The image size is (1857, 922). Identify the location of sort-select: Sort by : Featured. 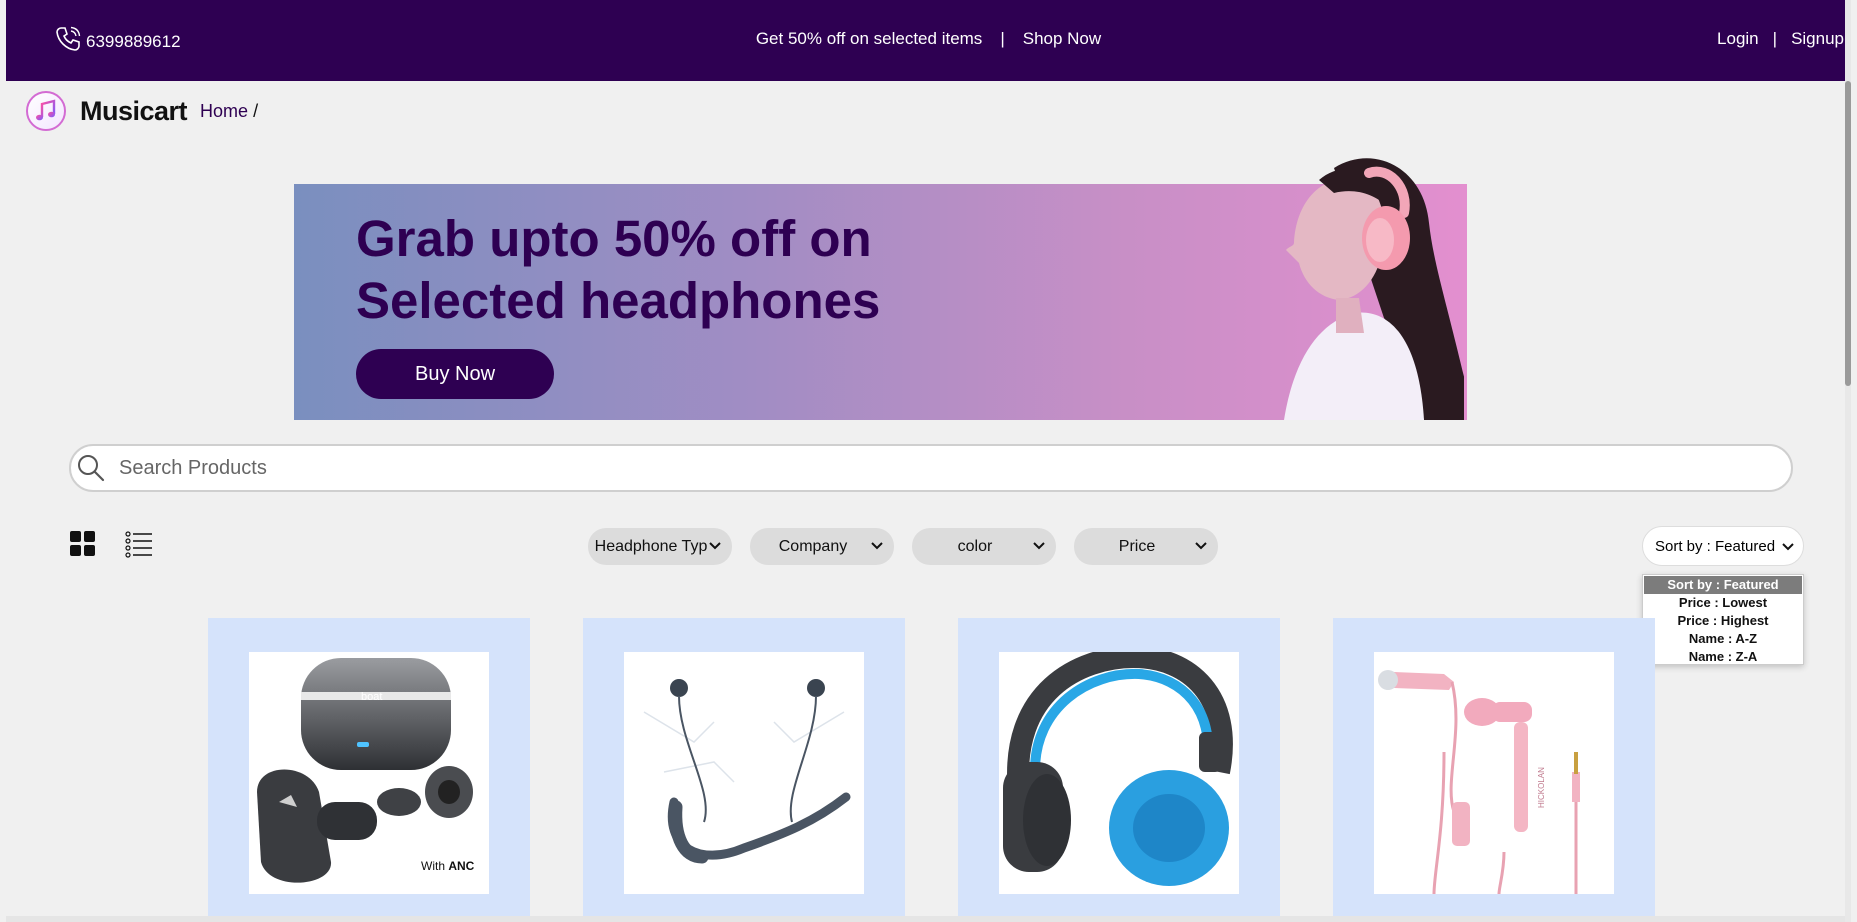
(1723, 546).